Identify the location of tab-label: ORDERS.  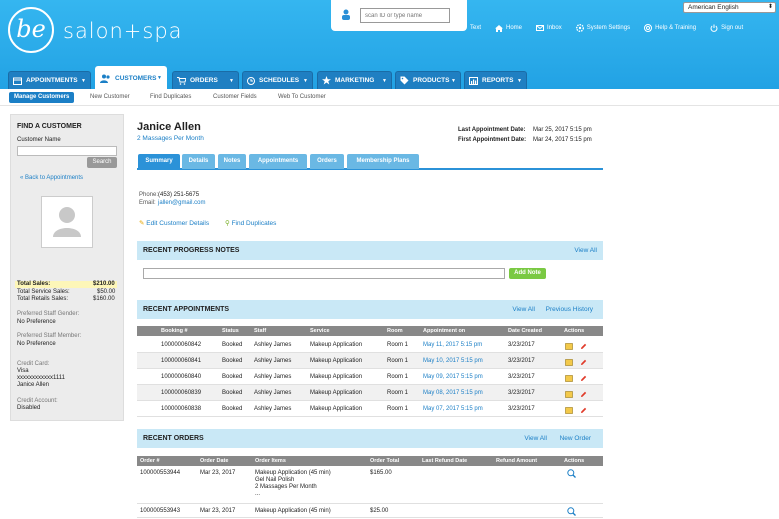
(204, 80).